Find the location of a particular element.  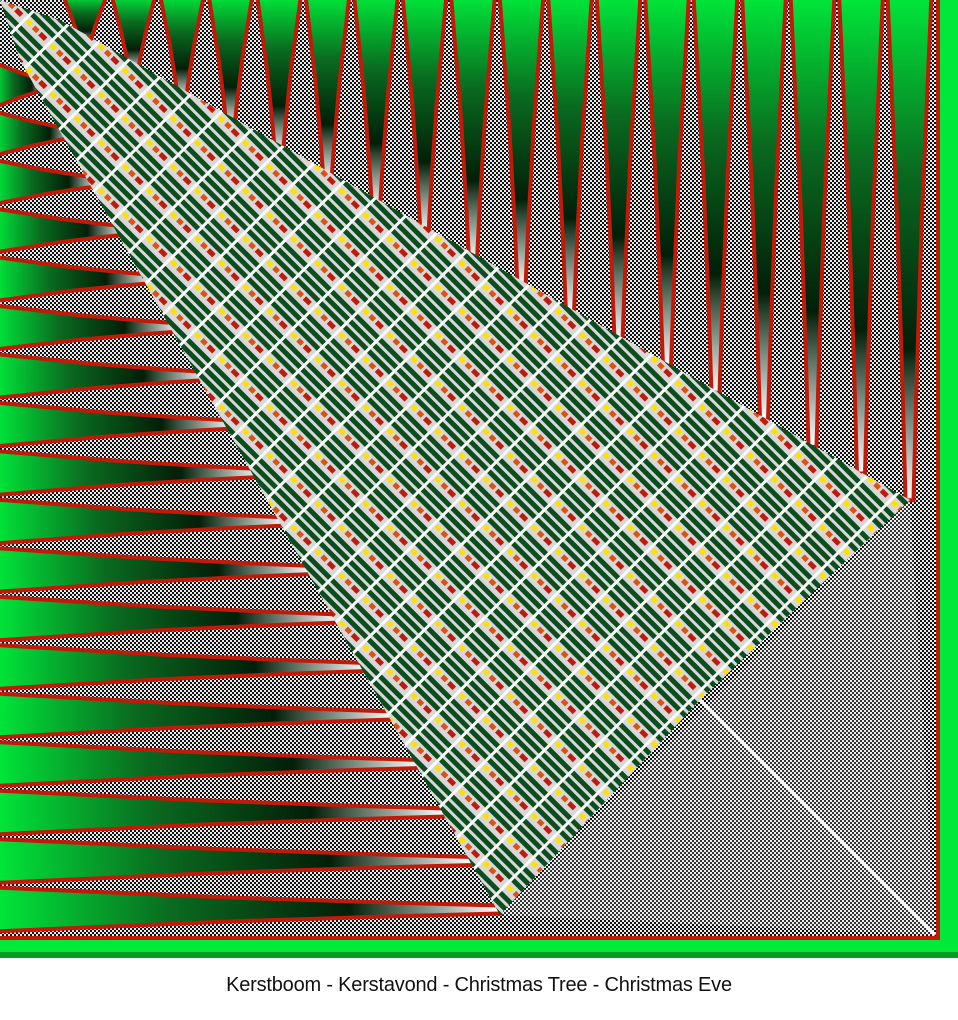

red-frame is located at coordinates (938, 470).